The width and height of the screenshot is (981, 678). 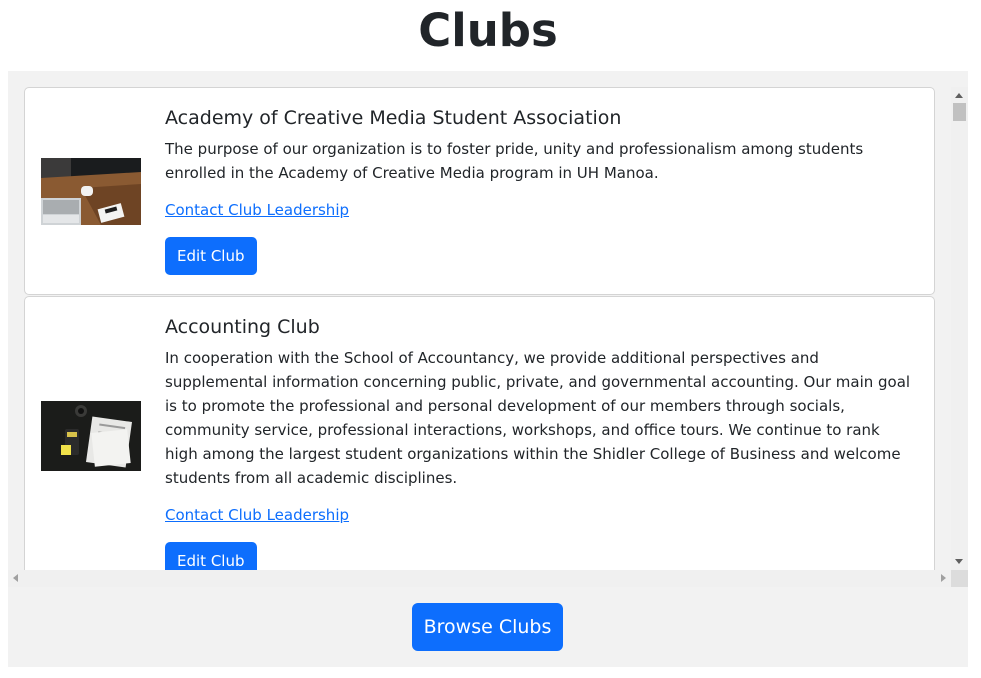 What do you see at coordinates (959, 578) in the screenshot?
I see `scrollbar-corner` at bounding box center [959, 578].